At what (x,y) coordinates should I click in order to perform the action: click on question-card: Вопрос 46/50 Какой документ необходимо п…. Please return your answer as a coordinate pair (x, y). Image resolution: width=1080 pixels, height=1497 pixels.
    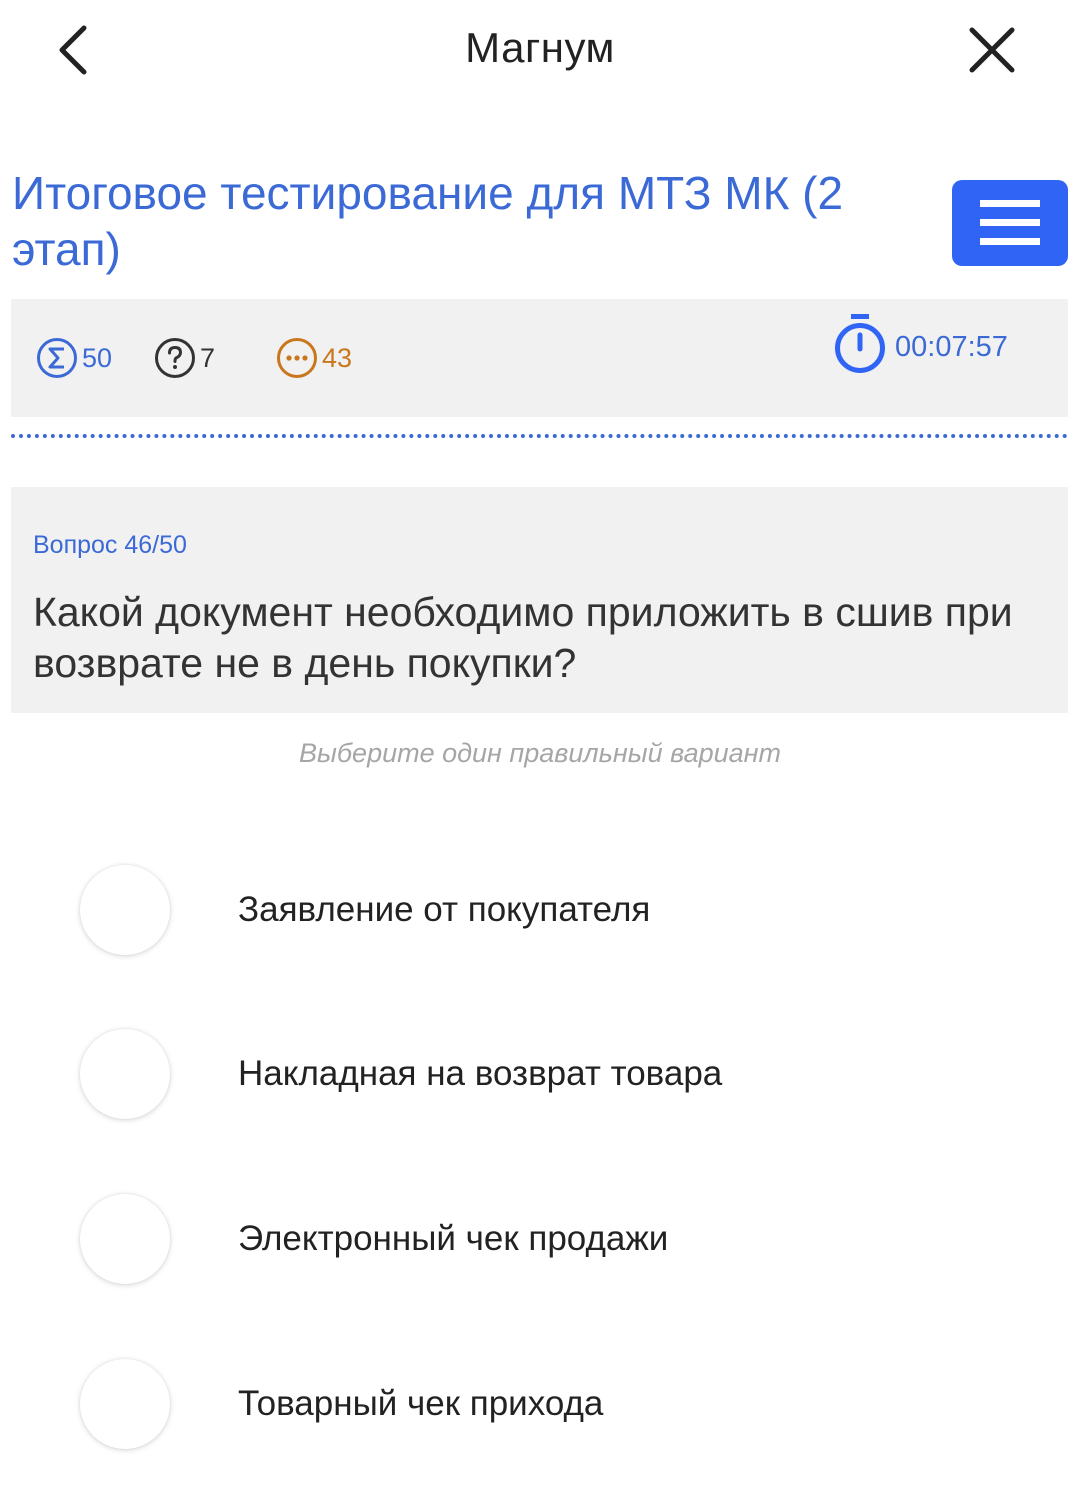
    Looking at the image, I should click on (539, 600).